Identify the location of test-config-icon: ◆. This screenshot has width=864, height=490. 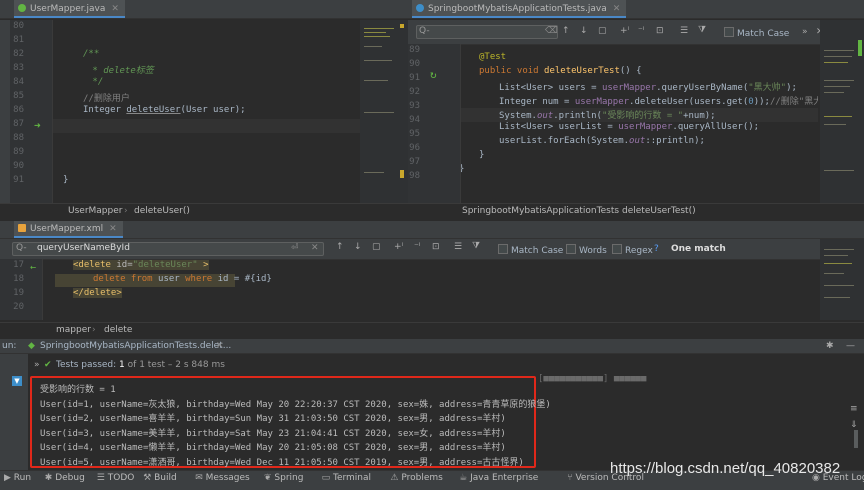
(31, 346).